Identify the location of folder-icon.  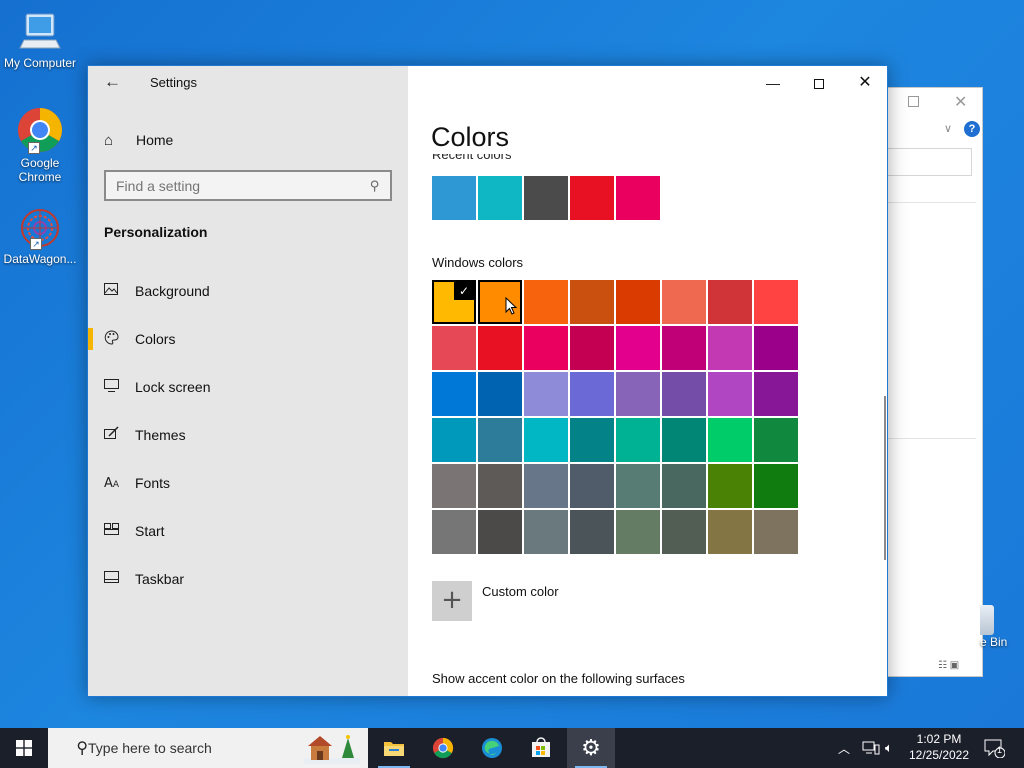
(394, 749).